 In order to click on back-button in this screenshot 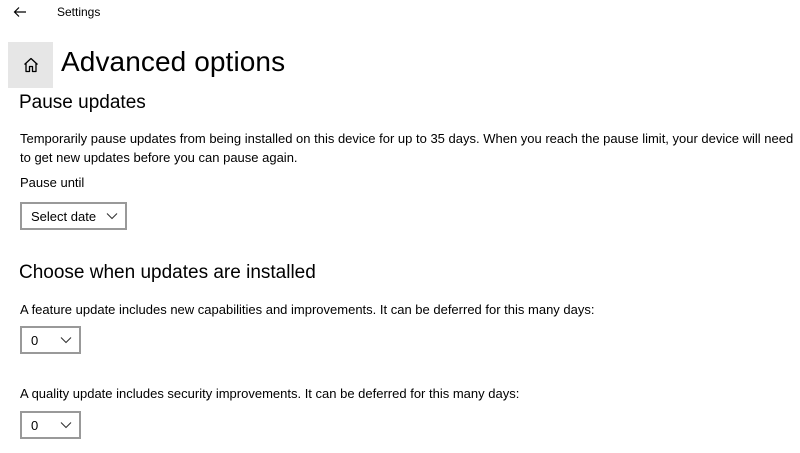, I will do `click(20, 12)`.